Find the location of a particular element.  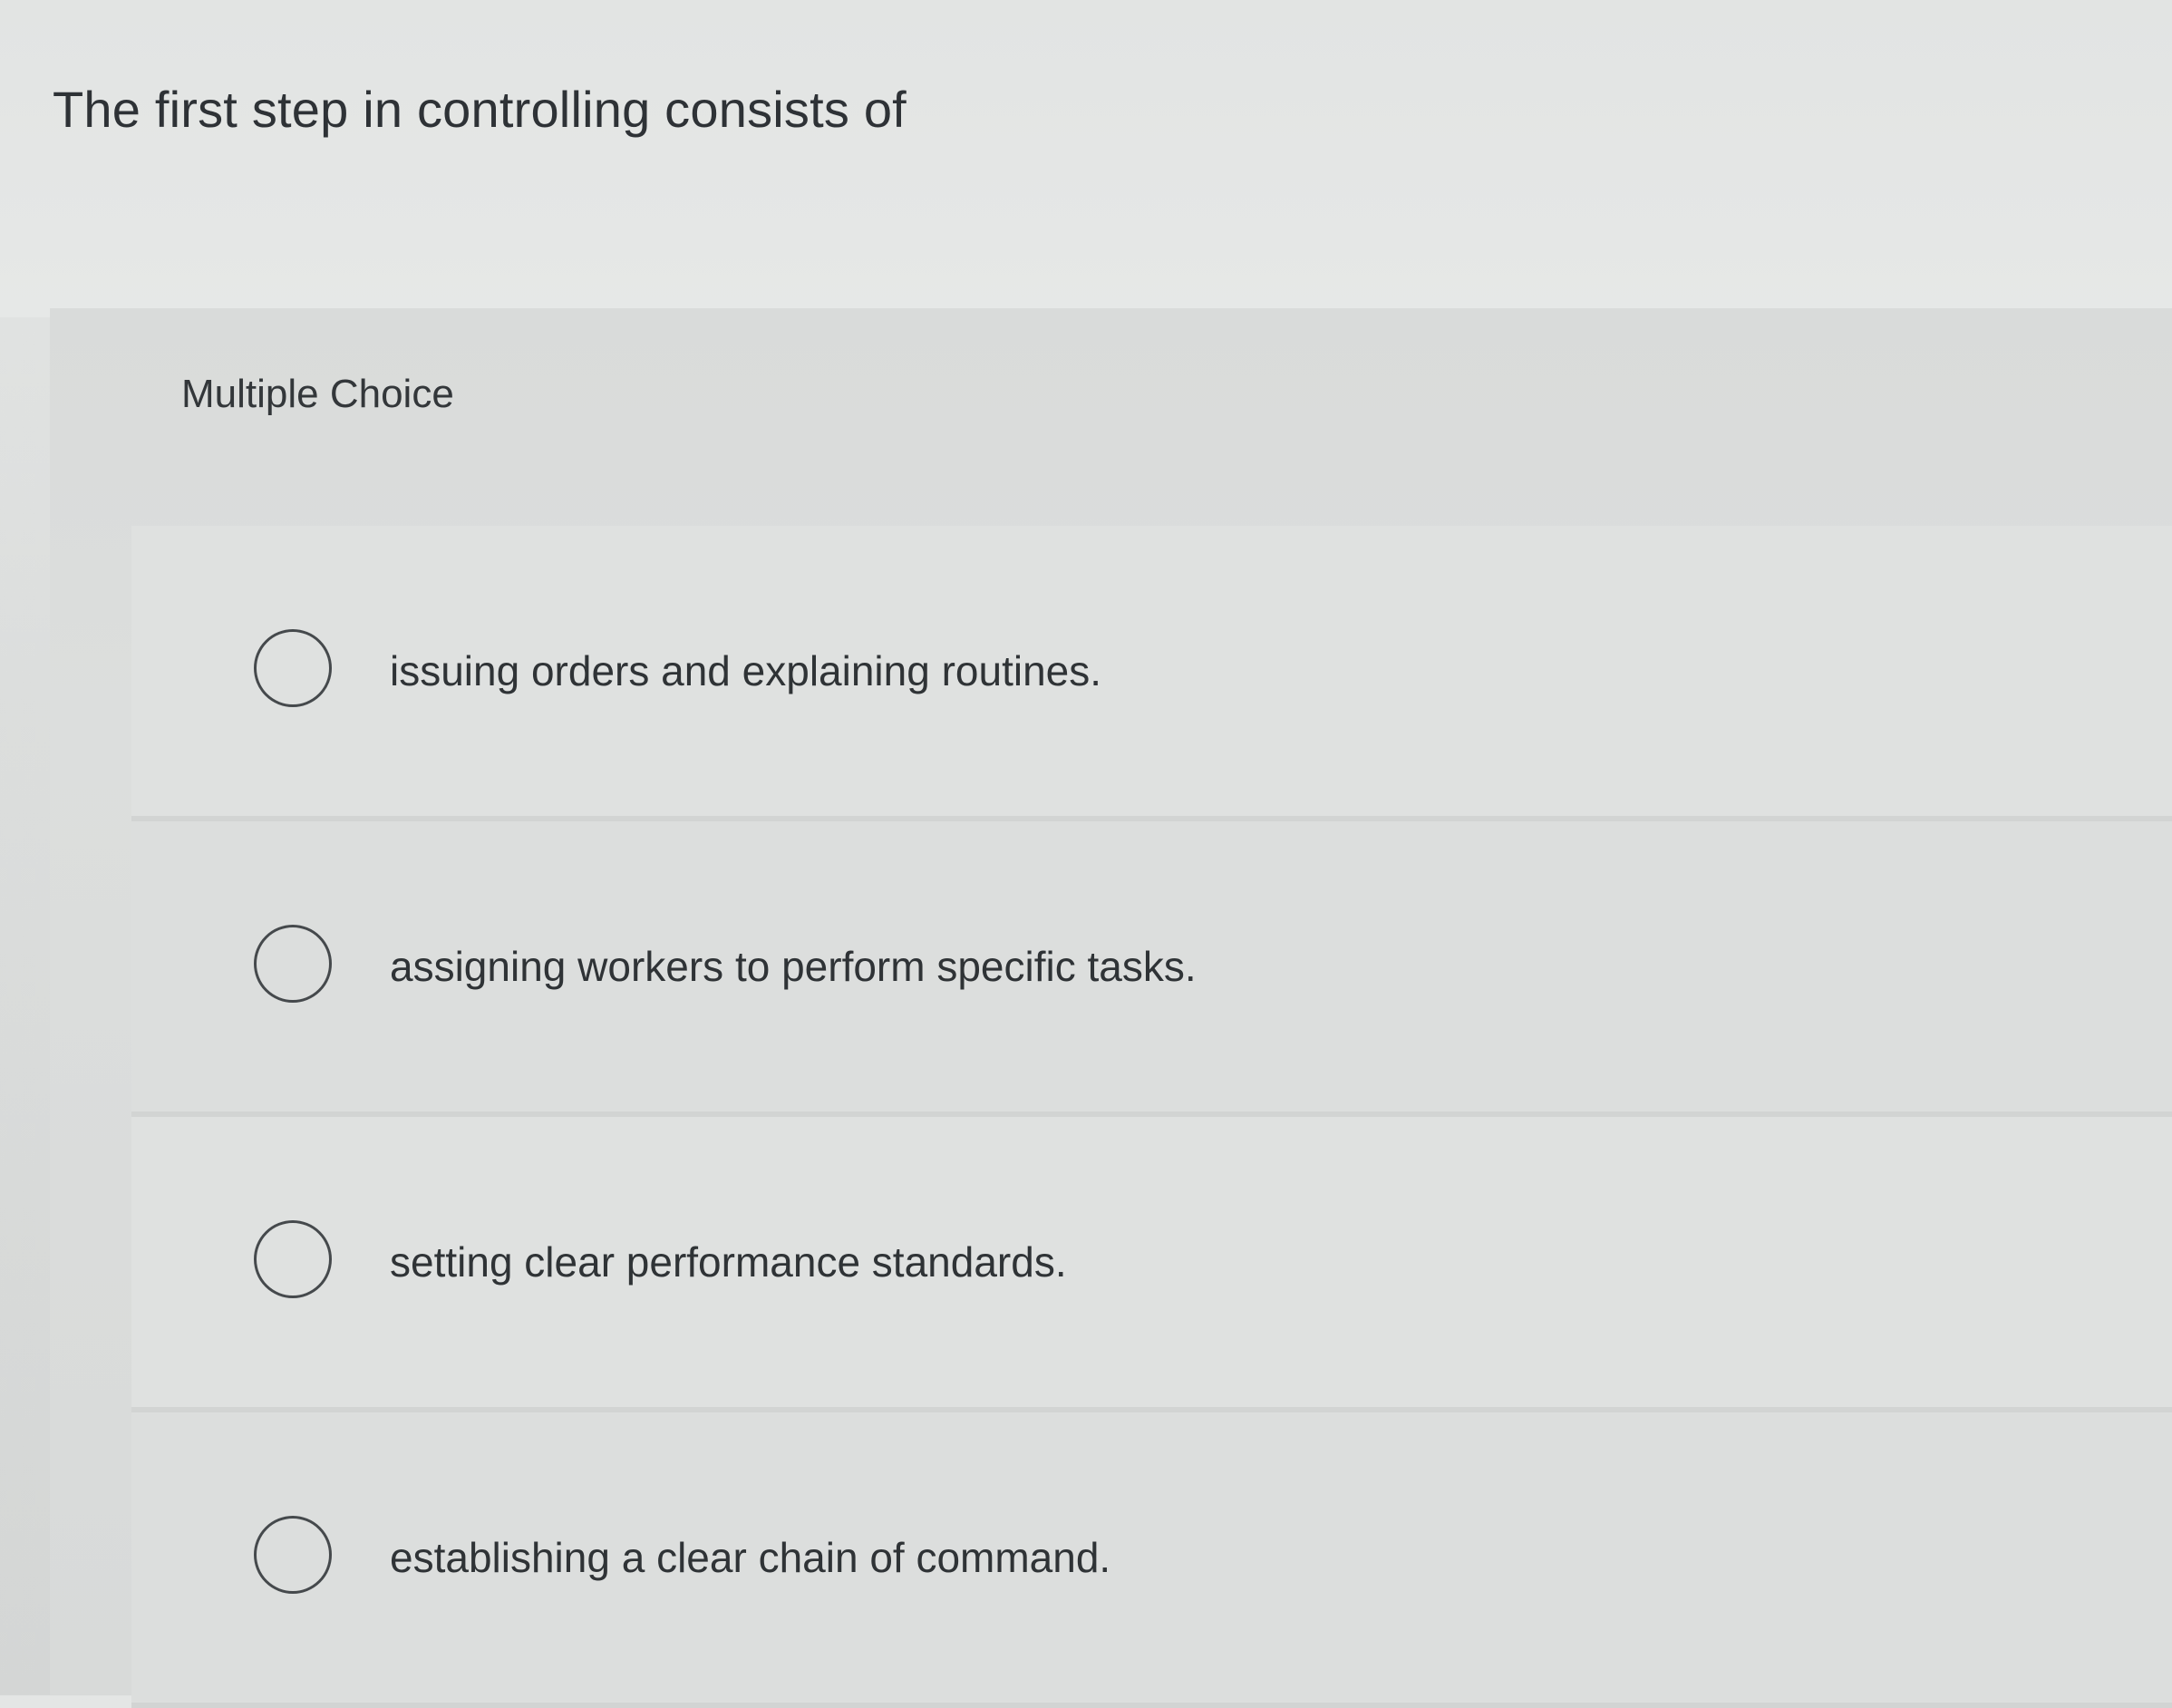

answer-option-label: establishing a clear chain of command. is located at coordinates (750, 1557).